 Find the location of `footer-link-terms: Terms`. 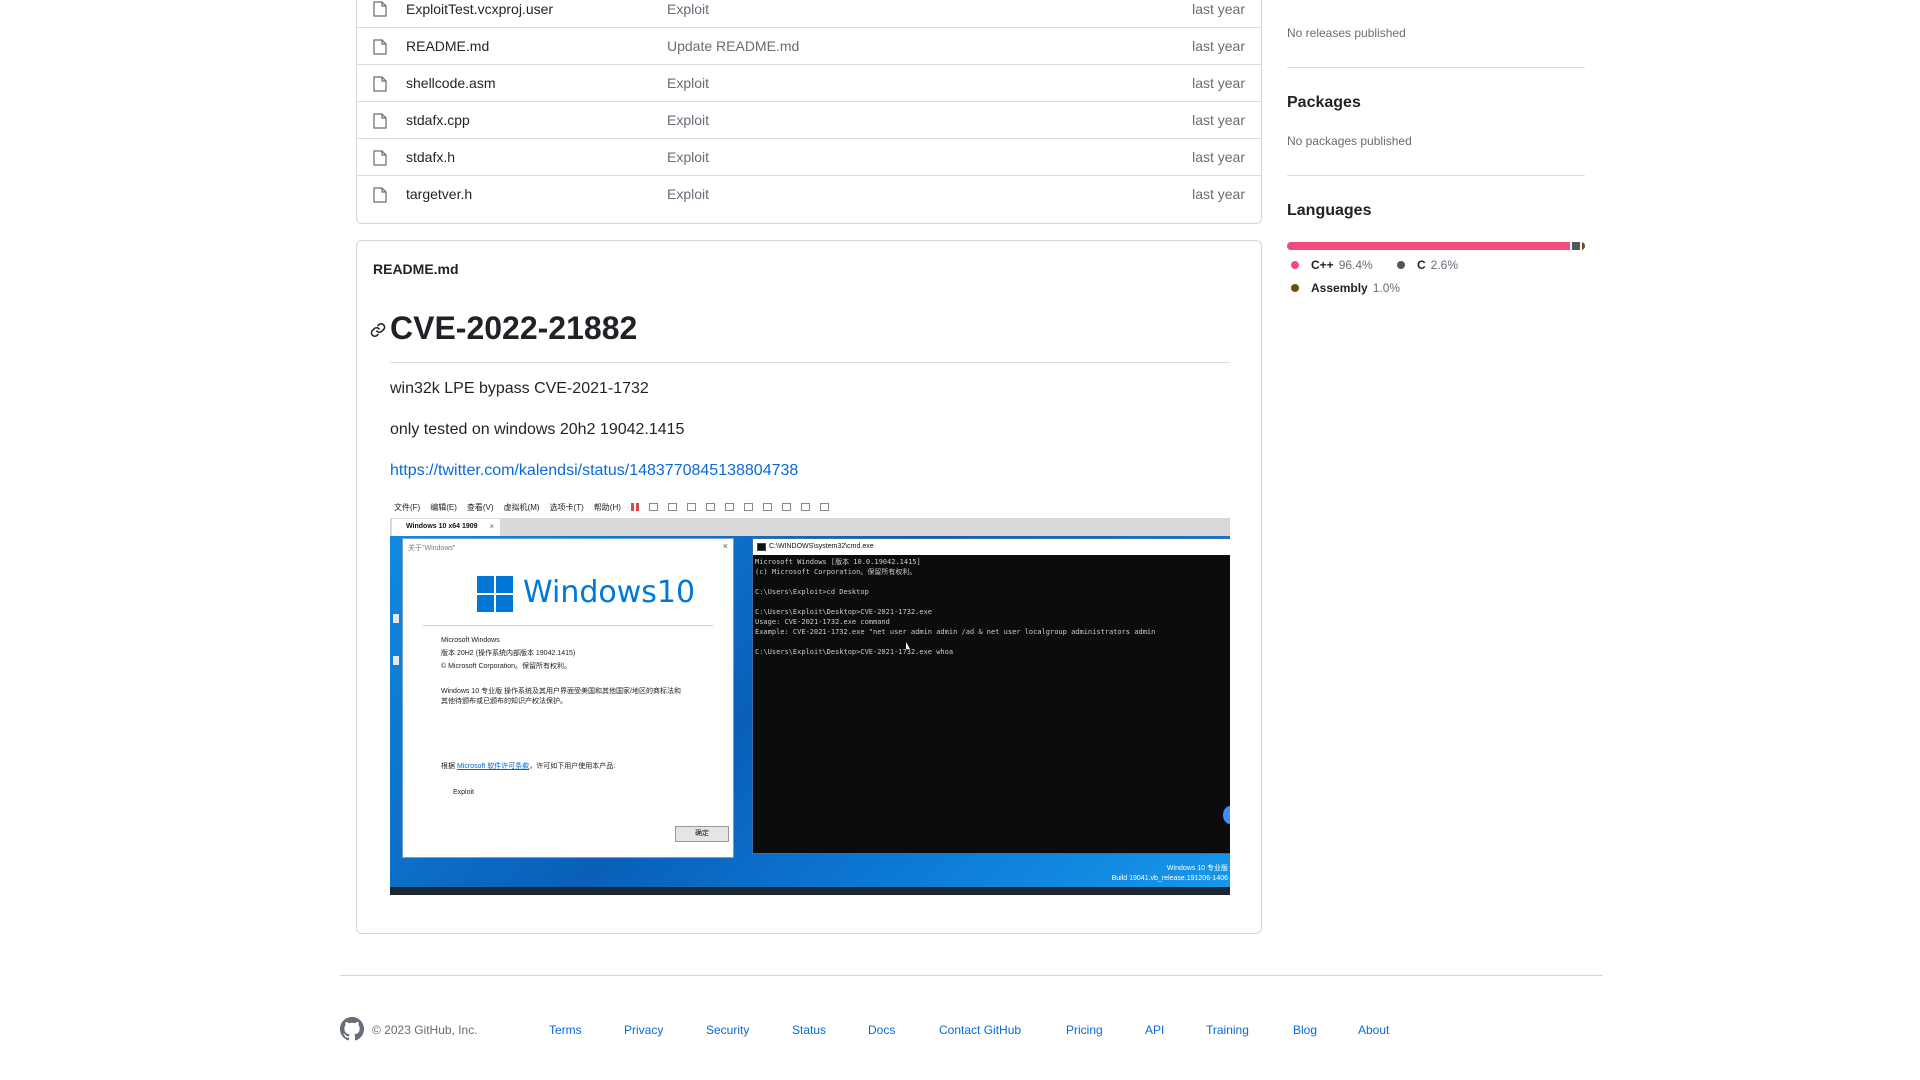

footer-link-terms: Terms is located at coordinates (565, 1030).